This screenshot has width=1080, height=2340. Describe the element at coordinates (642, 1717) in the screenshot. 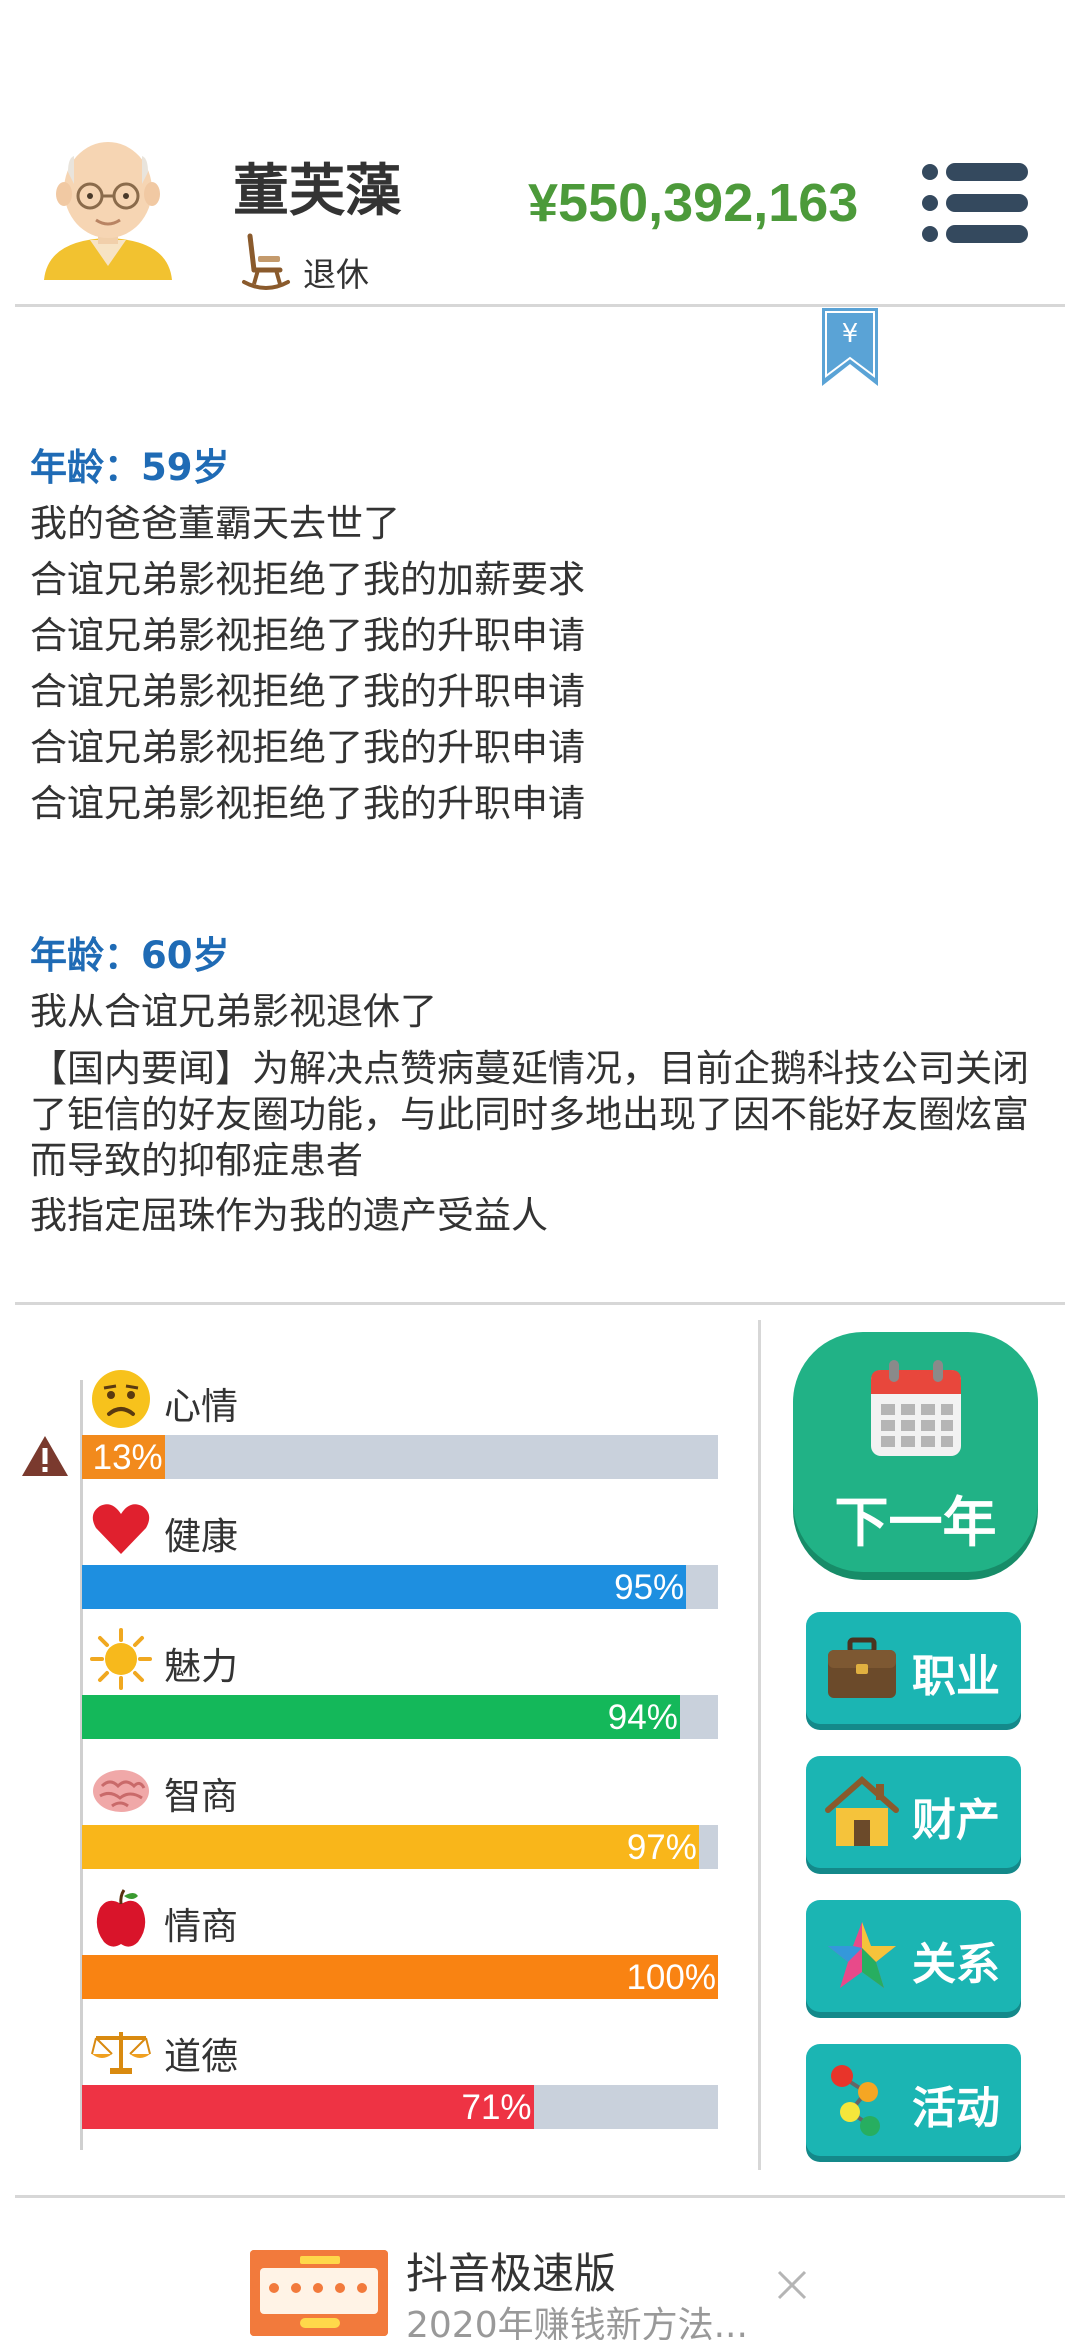

I see `stat-value: 94%` at that location.